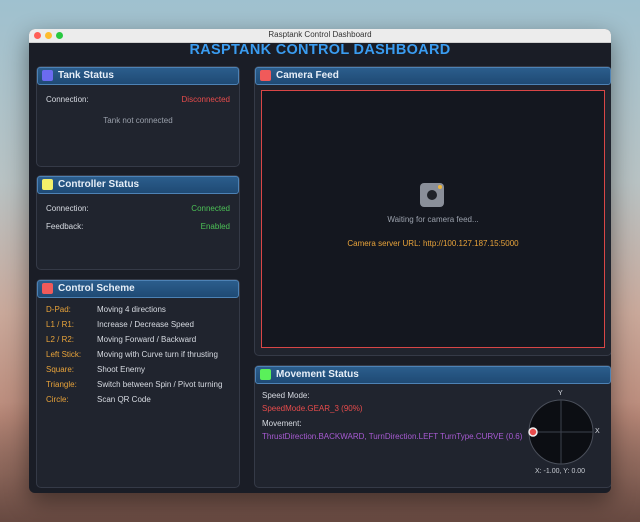 The image size is (640, 522). What do you see at coordinates (561, 432) in the screenshot?
I see `joystick-circle` at bounding box center [561, 432].